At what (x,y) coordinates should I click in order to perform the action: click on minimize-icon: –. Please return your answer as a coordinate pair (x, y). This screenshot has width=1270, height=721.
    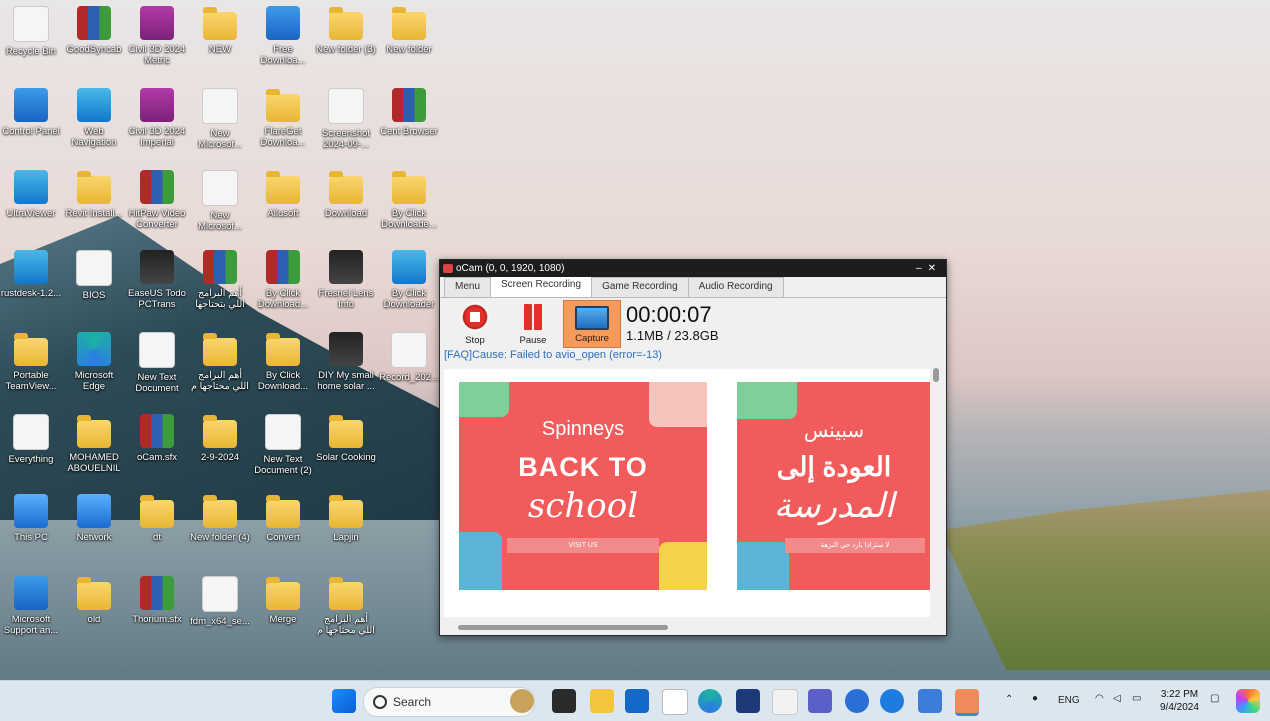
    Looking at the image, I should click on (922, 268).